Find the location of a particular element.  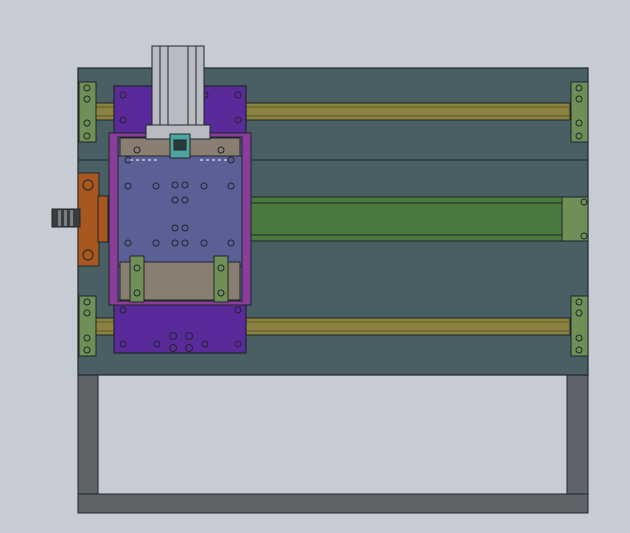

right-leg is located at coordinates (577, 444).